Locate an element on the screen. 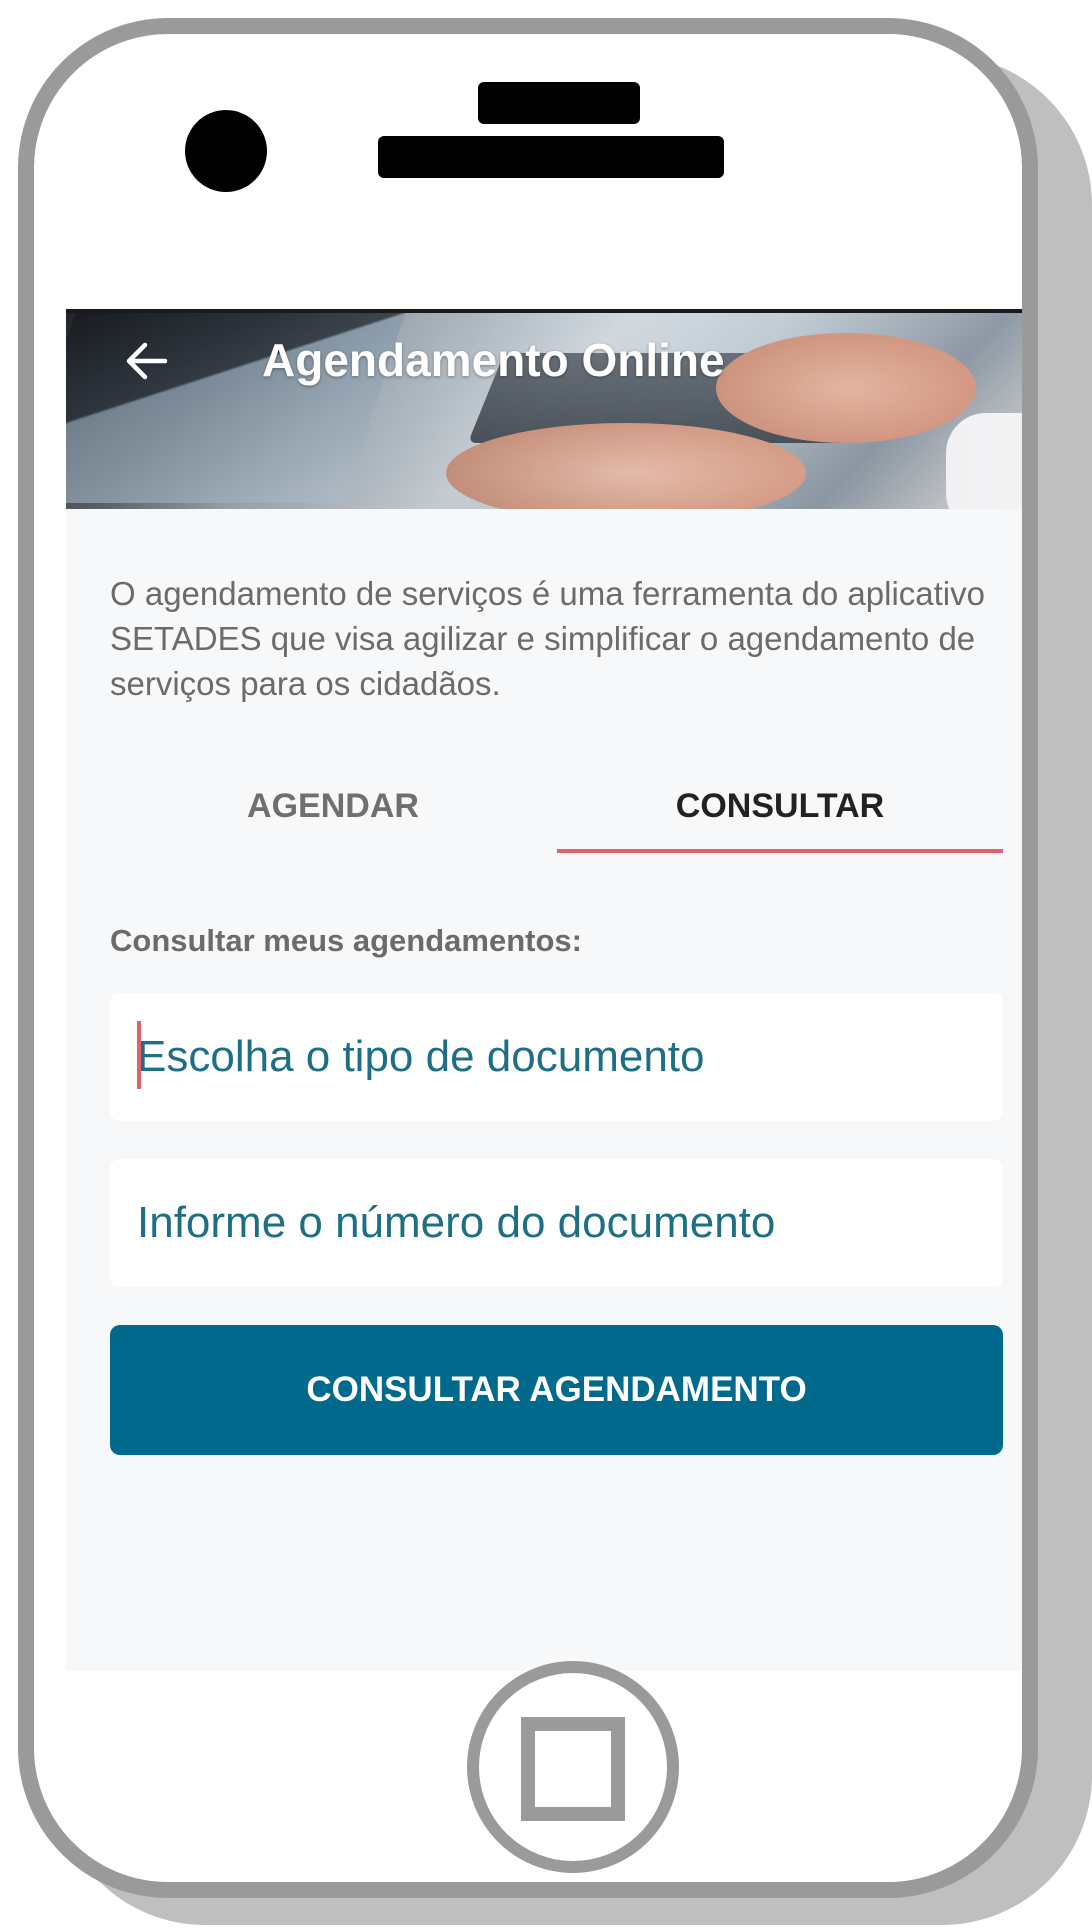 This screenshot has width=1092, height=1932. page-title: Agendamento Online is located at coordinates (493, 360).